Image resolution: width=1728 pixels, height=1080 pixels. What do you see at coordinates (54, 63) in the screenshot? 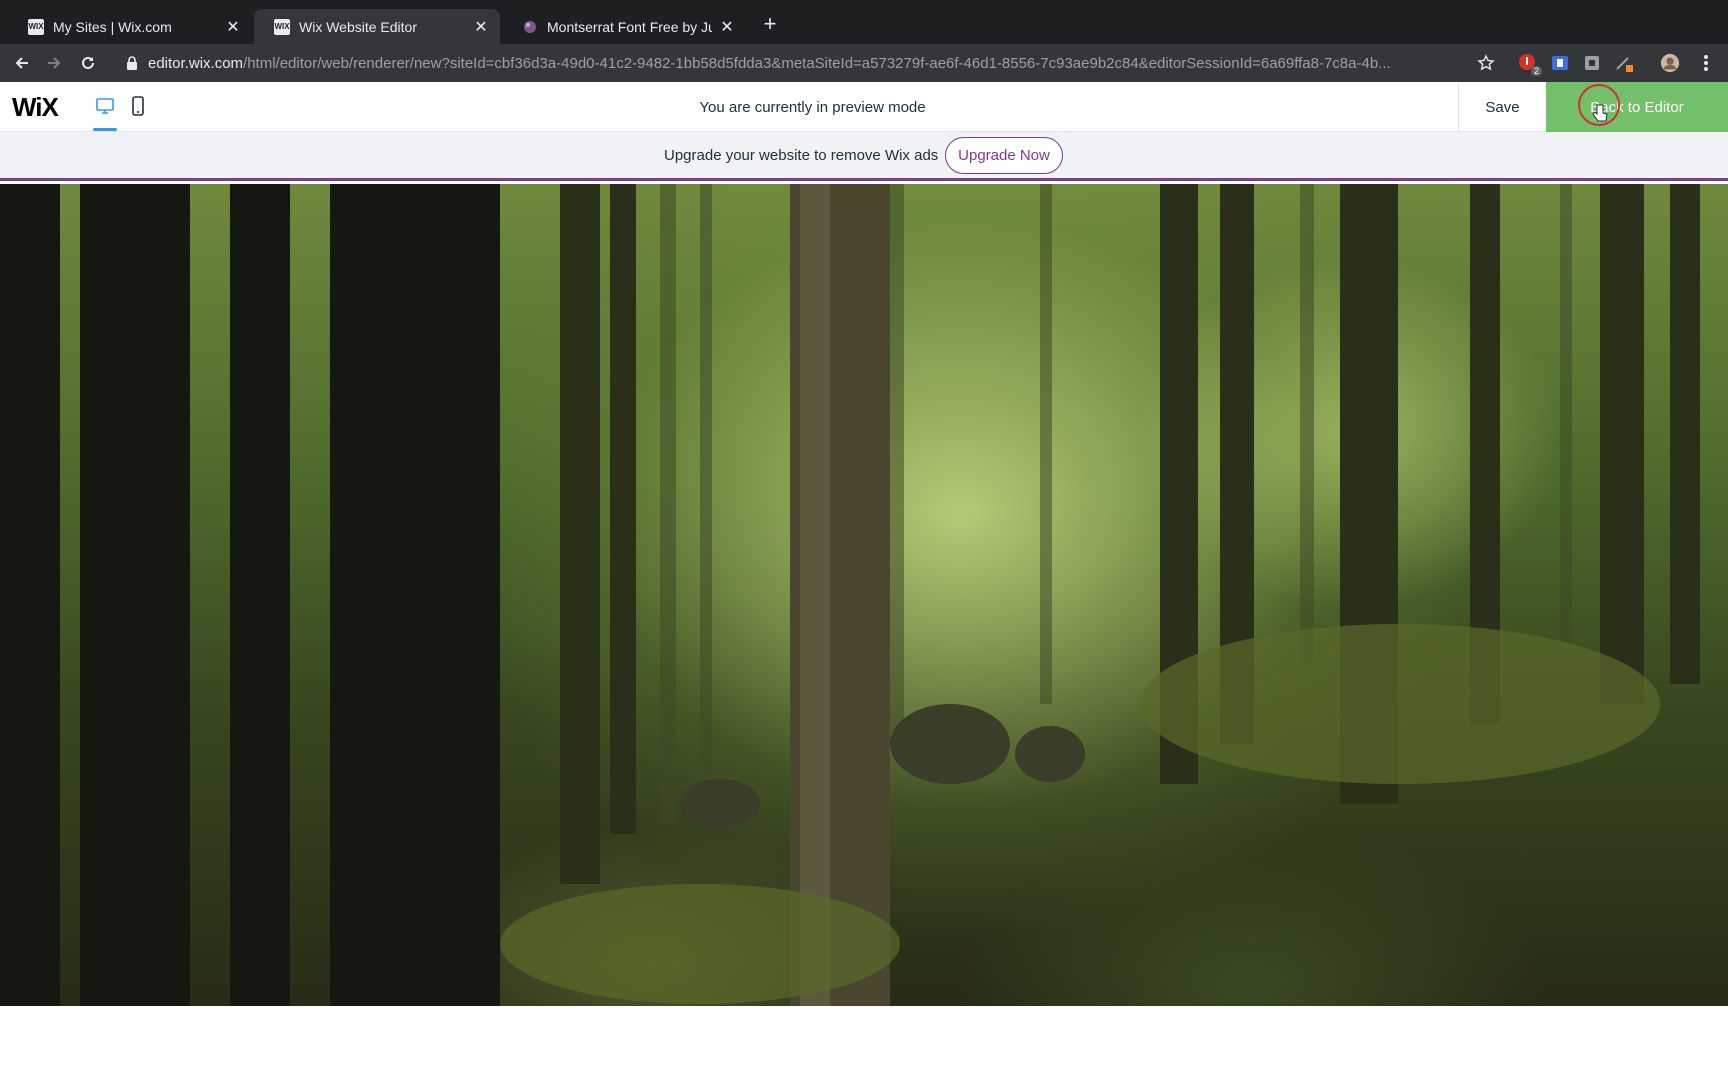
I see `forward-arrow-icon` at bounding box center [54, 63].